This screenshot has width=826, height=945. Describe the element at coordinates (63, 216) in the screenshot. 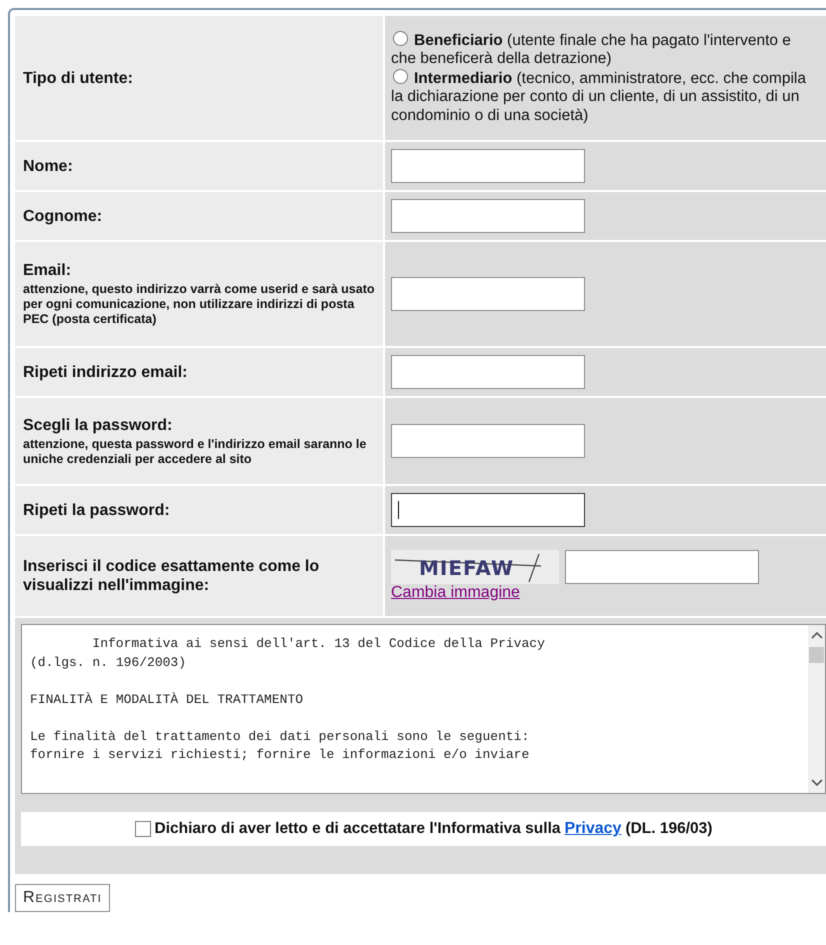

I see `field-label: Cognome:` at that location.